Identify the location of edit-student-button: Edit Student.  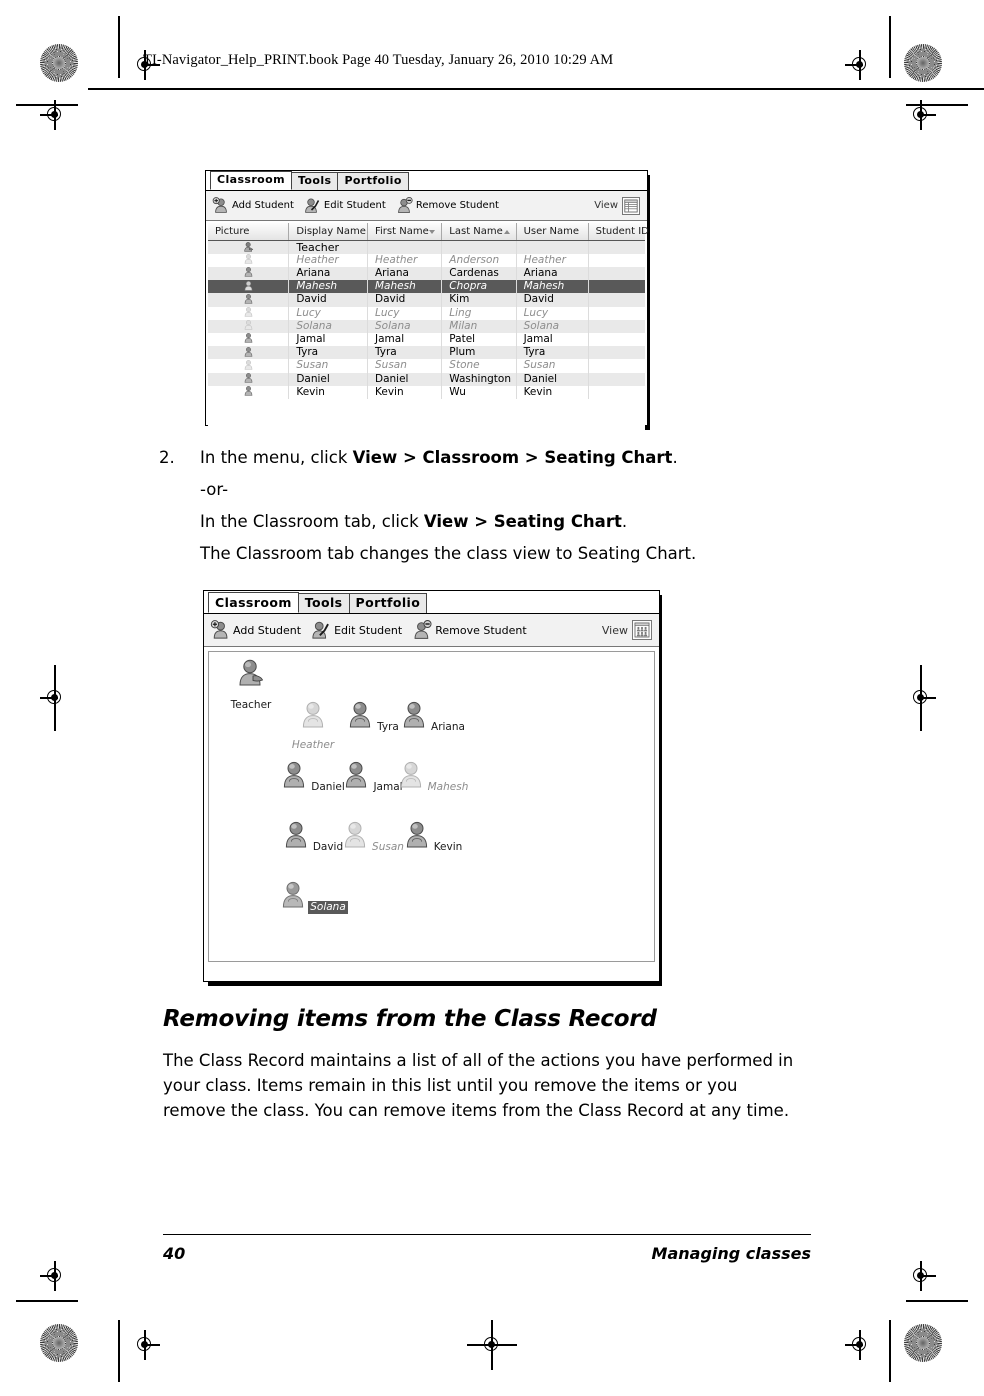
(345, 205).